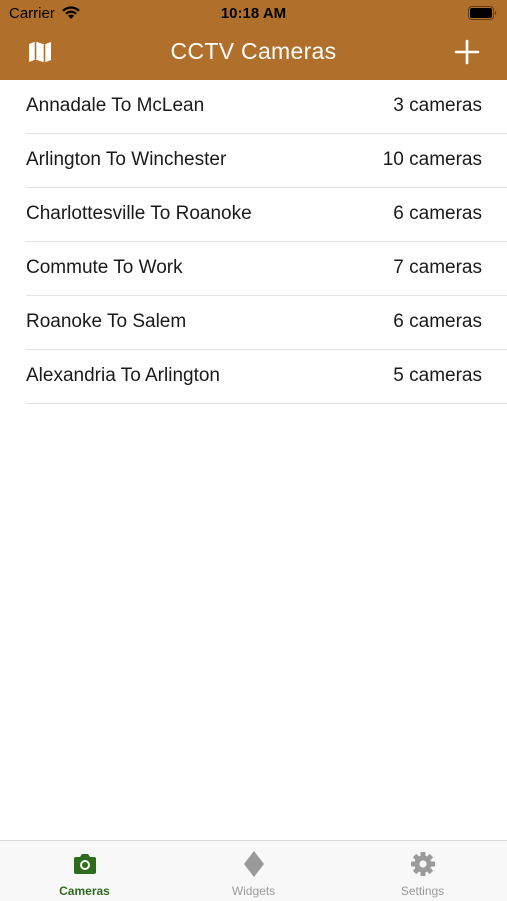 This screenshot has width=507, height=901. I want to click on header: Carrier 10:18 AM CCTV Cameras, so click(253, 40).